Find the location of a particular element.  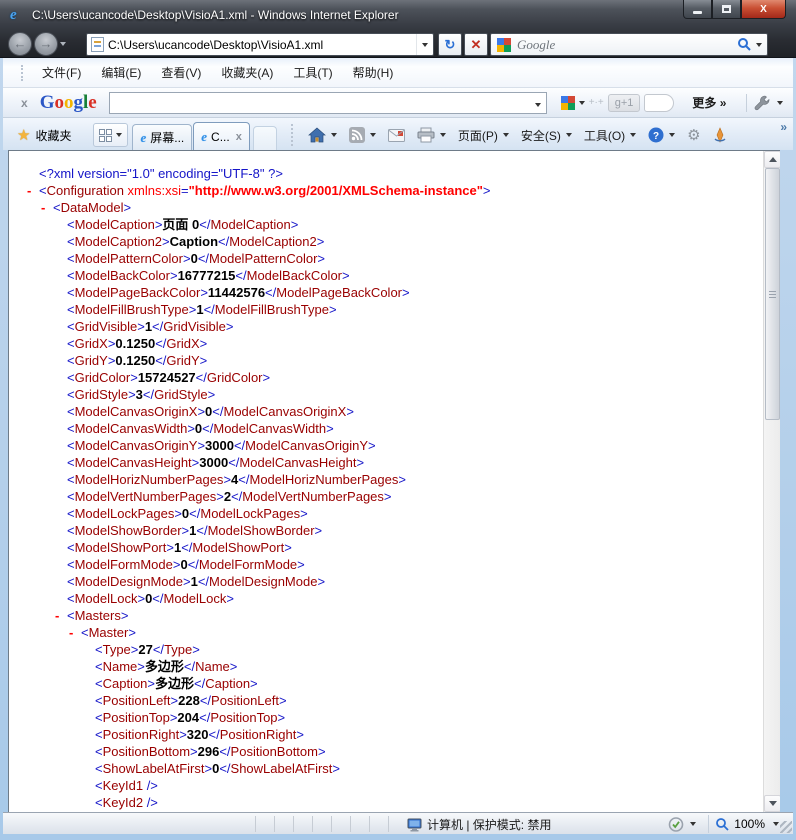

page-menu-button: 页面(P) is located at coordinates (483, 135).